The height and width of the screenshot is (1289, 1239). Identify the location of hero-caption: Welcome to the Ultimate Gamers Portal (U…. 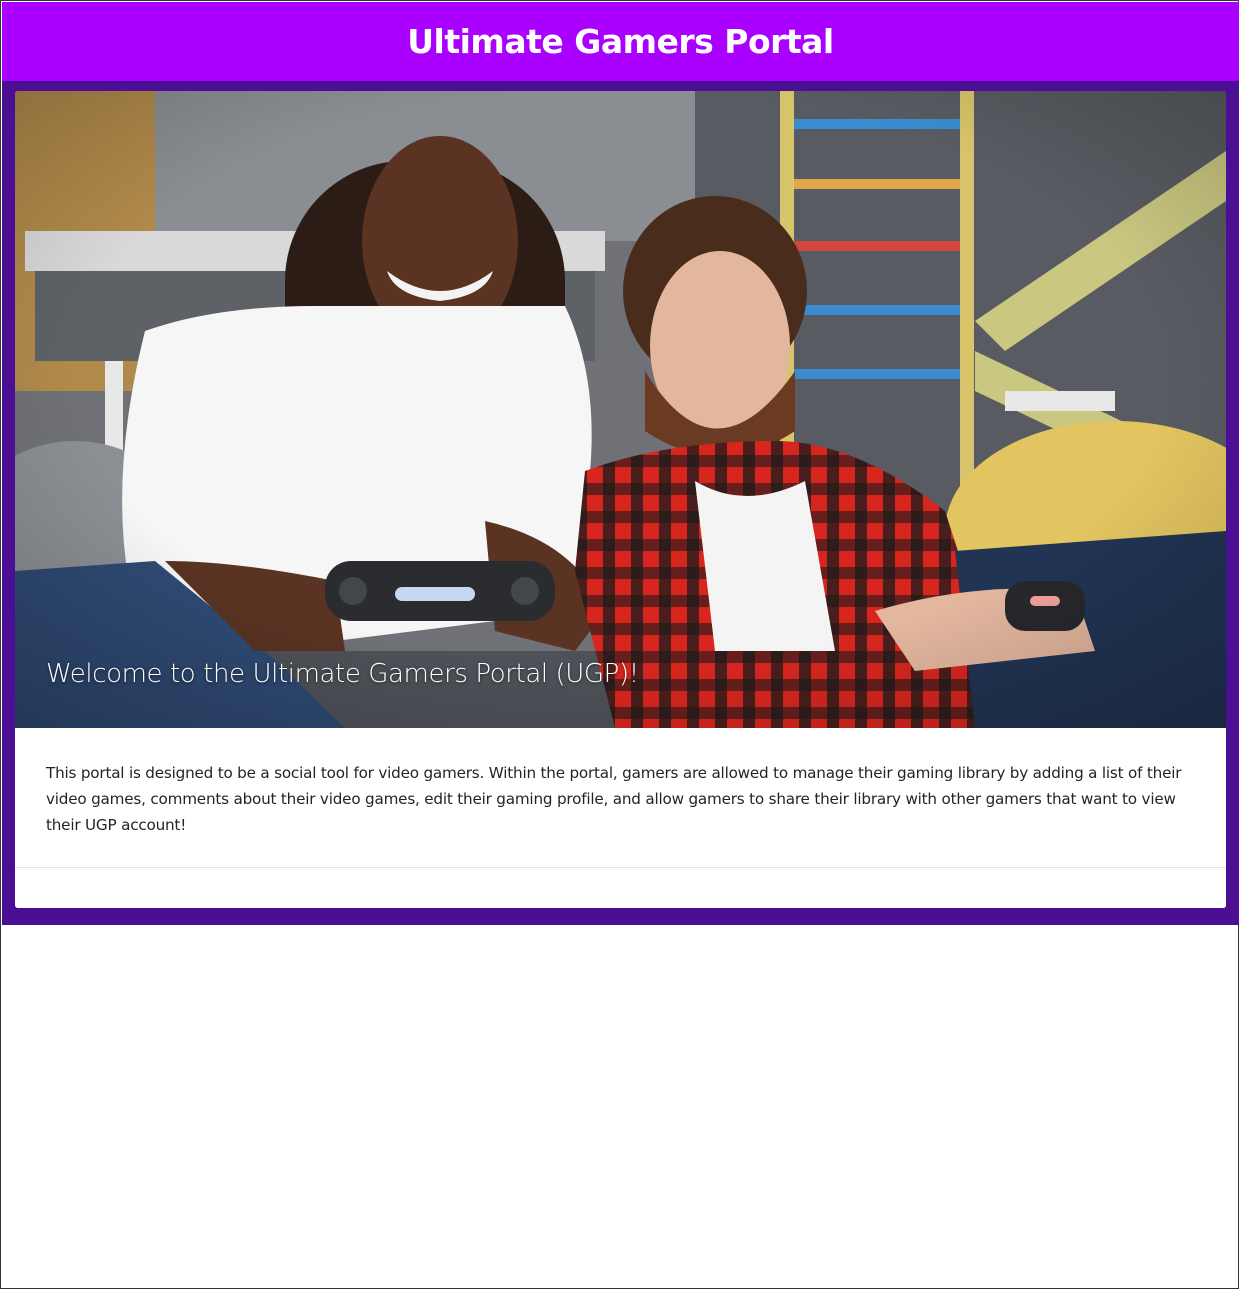
(342, 674).